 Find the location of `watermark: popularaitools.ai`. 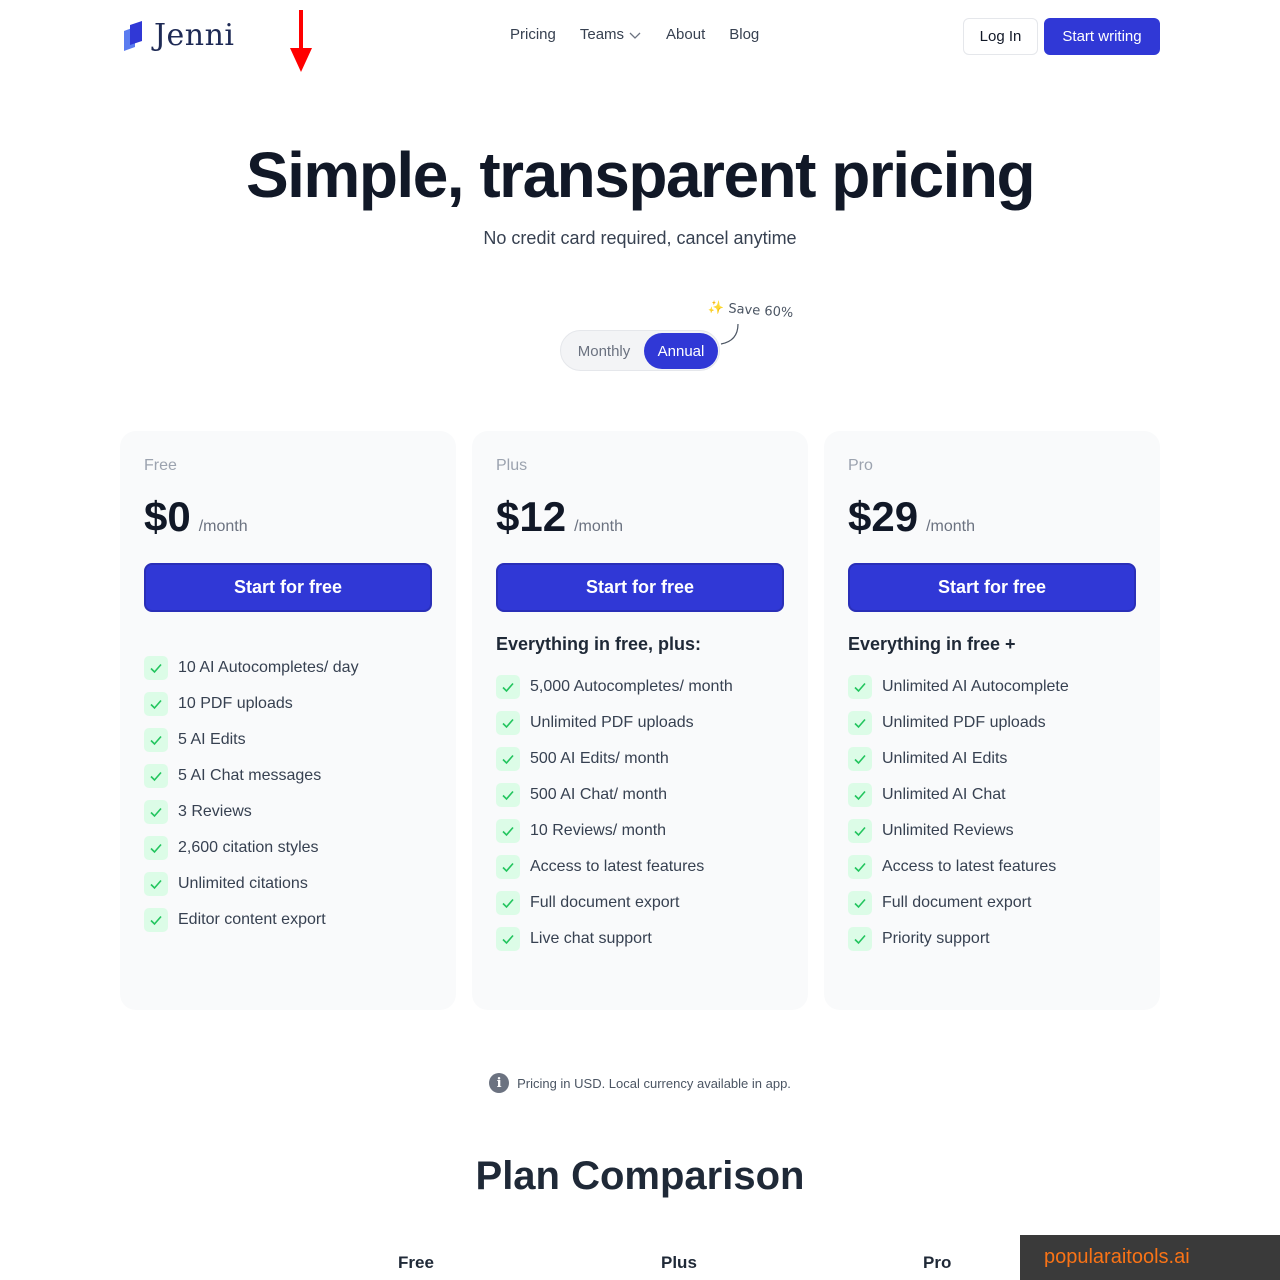

watermark: popularaitools.ai is located at coordinates (1150, 1257).